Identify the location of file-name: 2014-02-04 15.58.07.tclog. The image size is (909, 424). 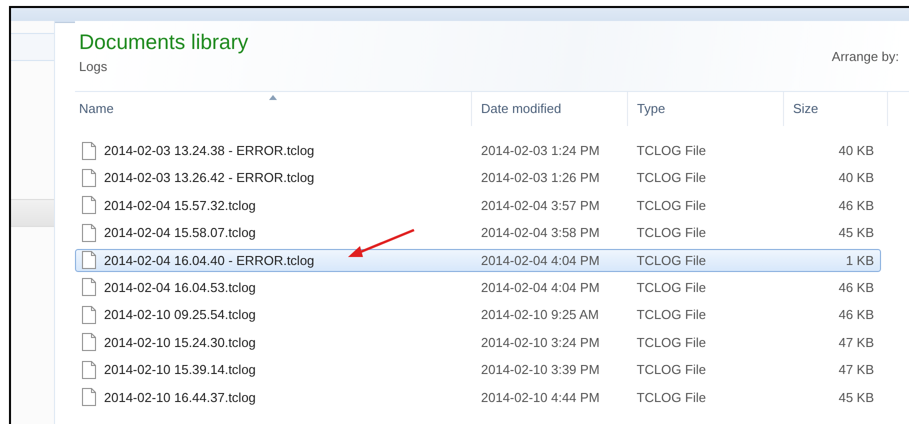
(180, 232).